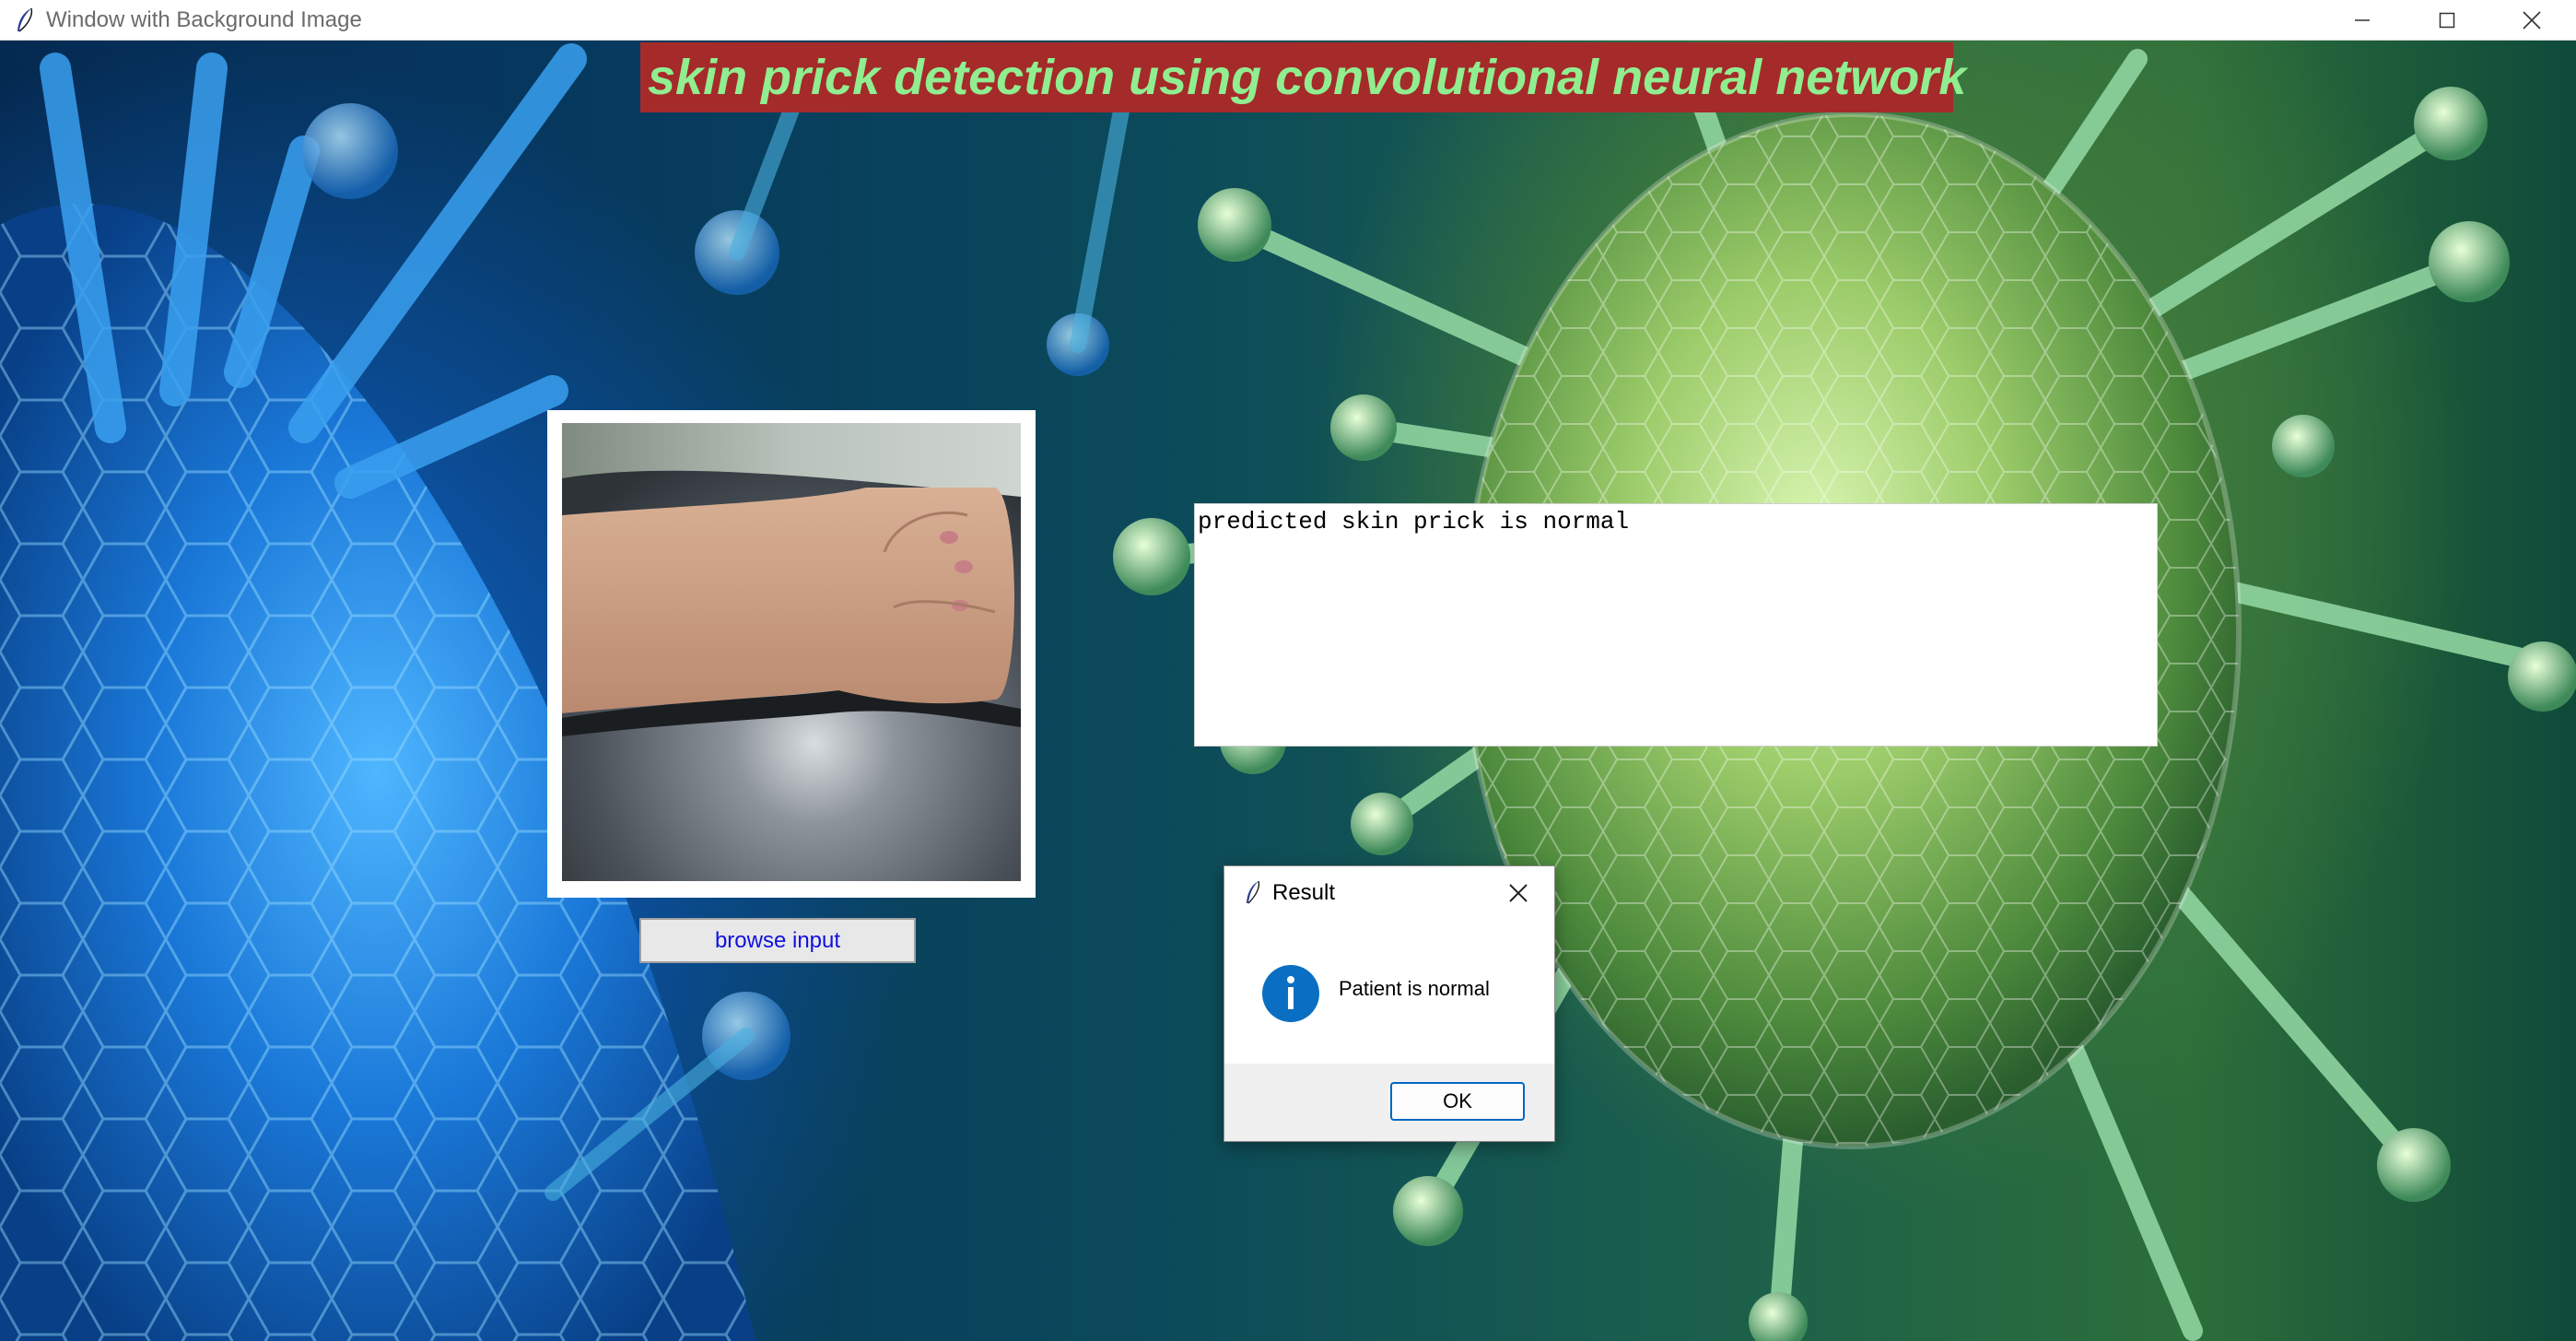 This screenshot has width=2576, height=1341. What do you see at coordinates (1414, 988) in the screenshot?
I see `dialog-message: Patient is normal` at bounding box center [1414, 988].